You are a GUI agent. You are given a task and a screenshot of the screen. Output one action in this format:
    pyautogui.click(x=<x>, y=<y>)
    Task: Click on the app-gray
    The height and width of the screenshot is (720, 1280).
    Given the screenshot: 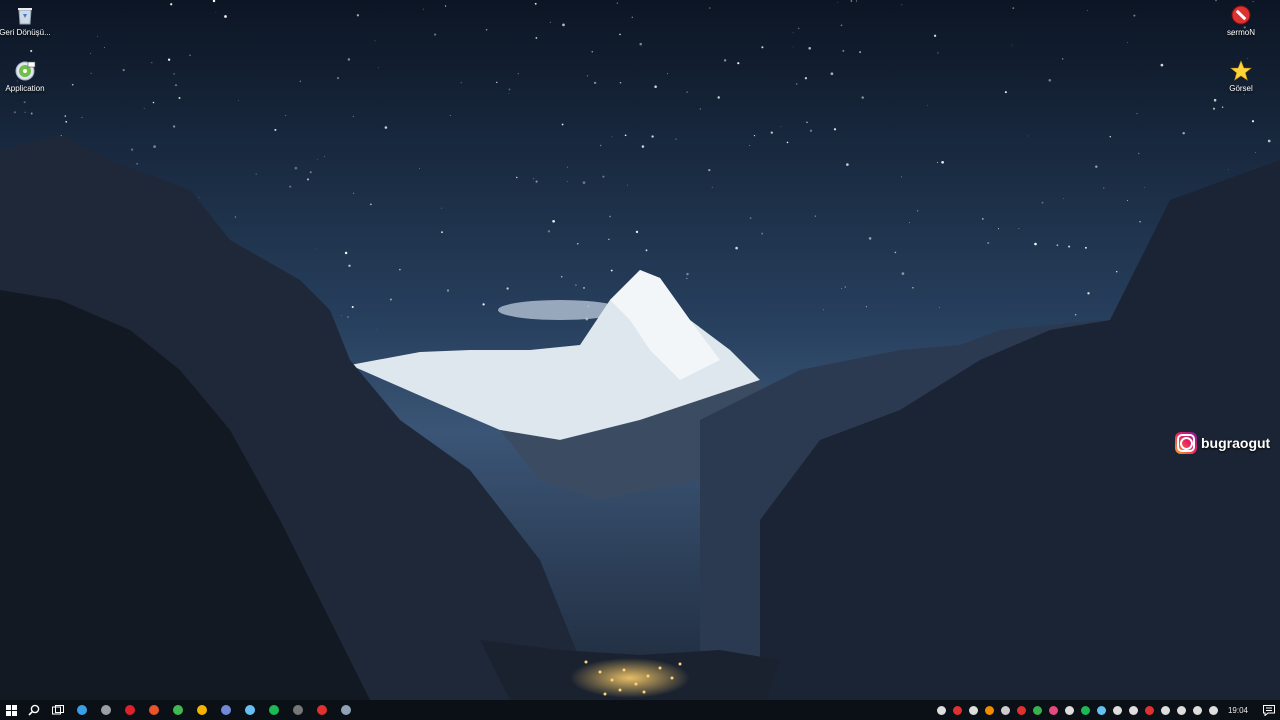 What is the action you would take?
    pyautogui.click(x=106, y=710)
    